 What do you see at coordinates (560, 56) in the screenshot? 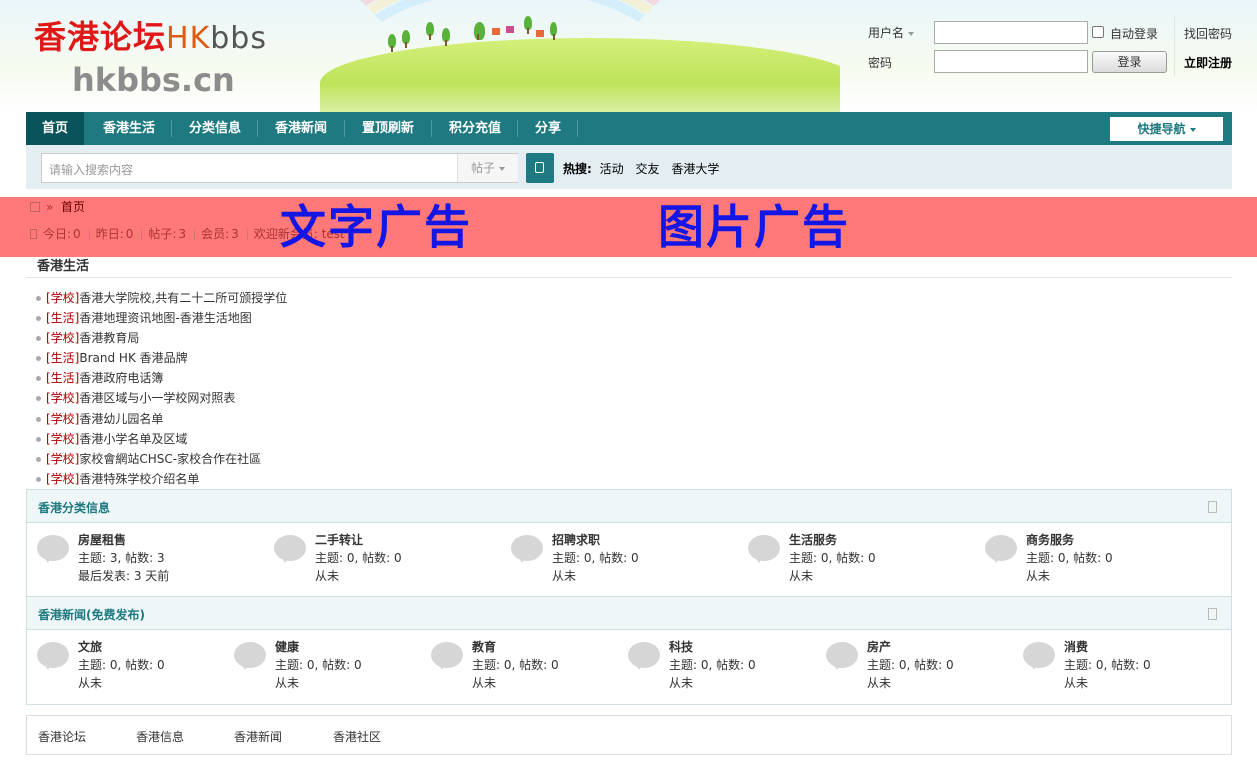
I see `header-scenery` at bounding box center [560, 56].